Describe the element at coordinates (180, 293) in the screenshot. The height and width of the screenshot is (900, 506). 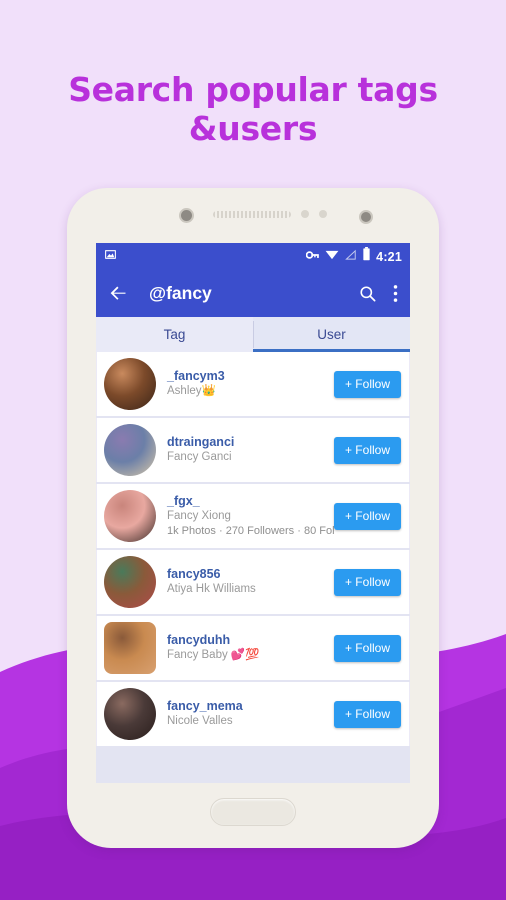
I see `toolbar-title: @fancy` at that location.